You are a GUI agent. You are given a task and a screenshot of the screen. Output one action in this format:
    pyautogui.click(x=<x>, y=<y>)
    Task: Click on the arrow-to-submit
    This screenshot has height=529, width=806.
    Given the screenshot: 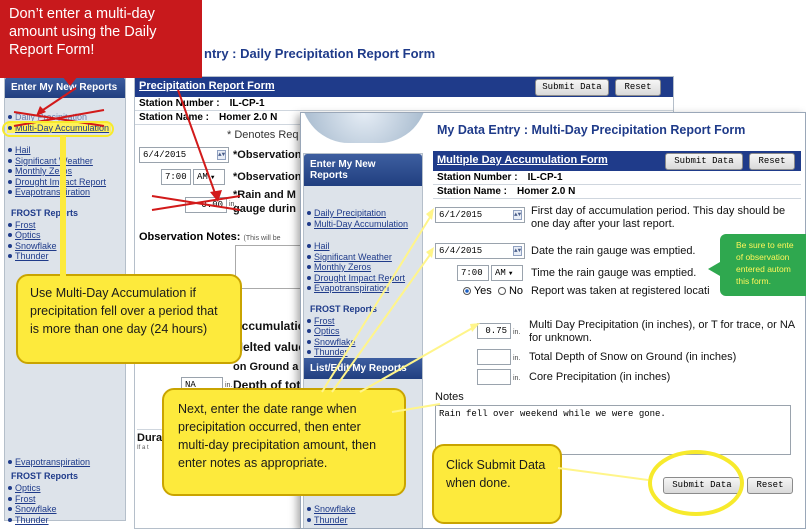 What is the action you would take?
    pyautogui.click(x=603, y=474)
    